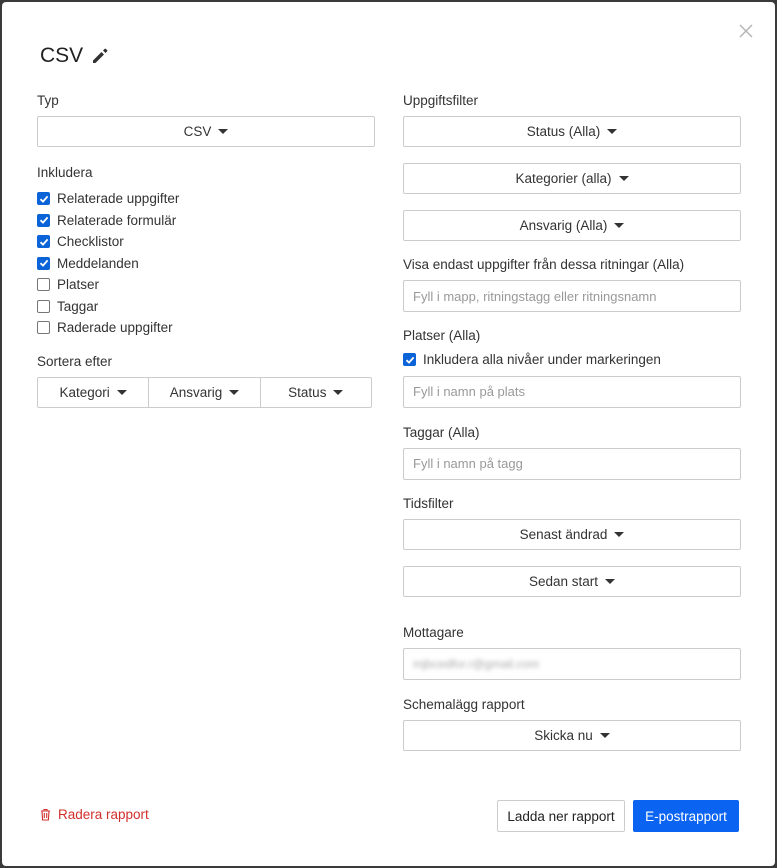  Describe the element at coordinates (563, 178) in the screenshot. I see `categories-dropdown-value: Kategorier (alla)` at that location.